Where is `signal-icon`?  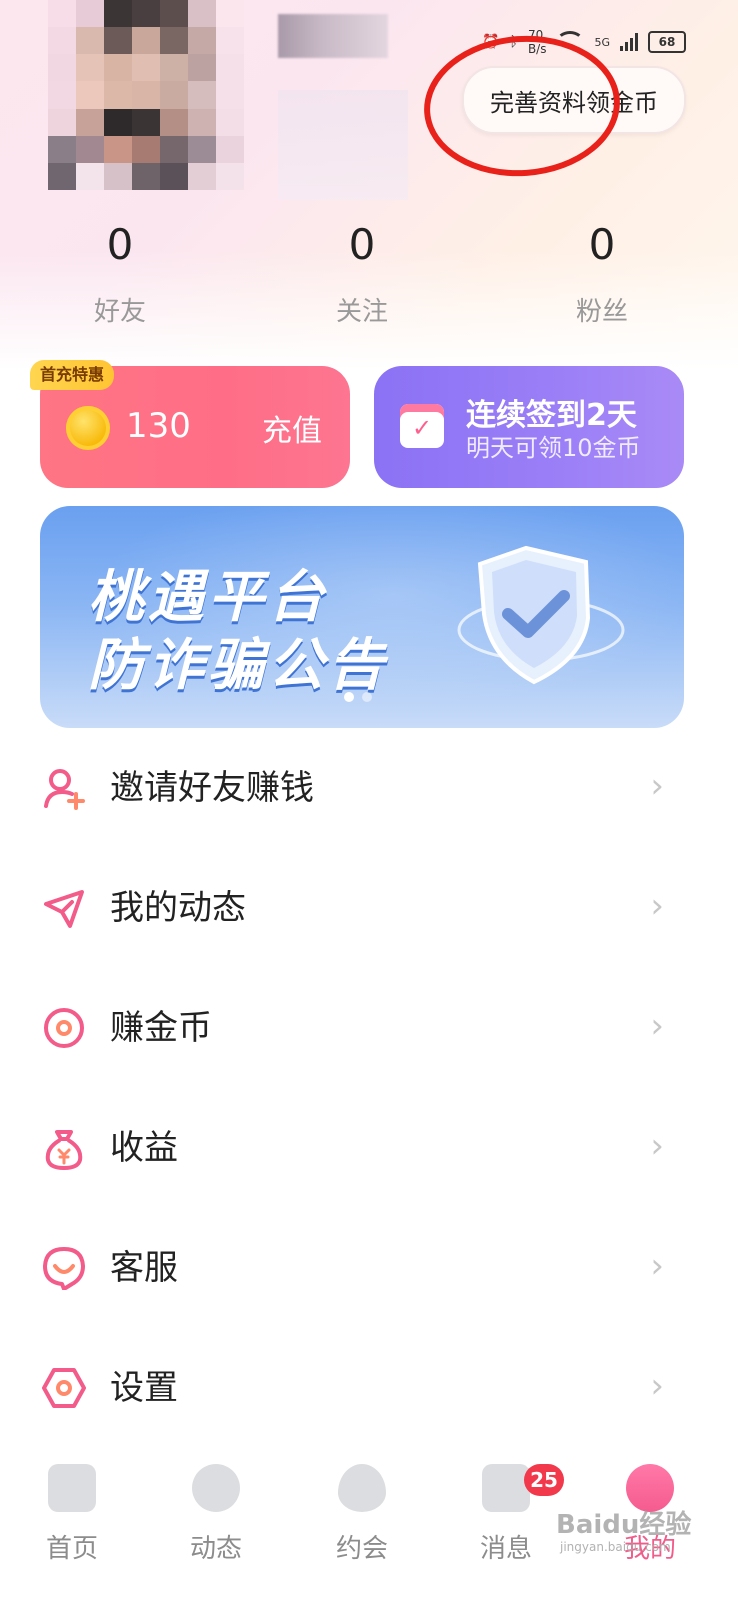 signal-icon is located at coordinates (629, 42).